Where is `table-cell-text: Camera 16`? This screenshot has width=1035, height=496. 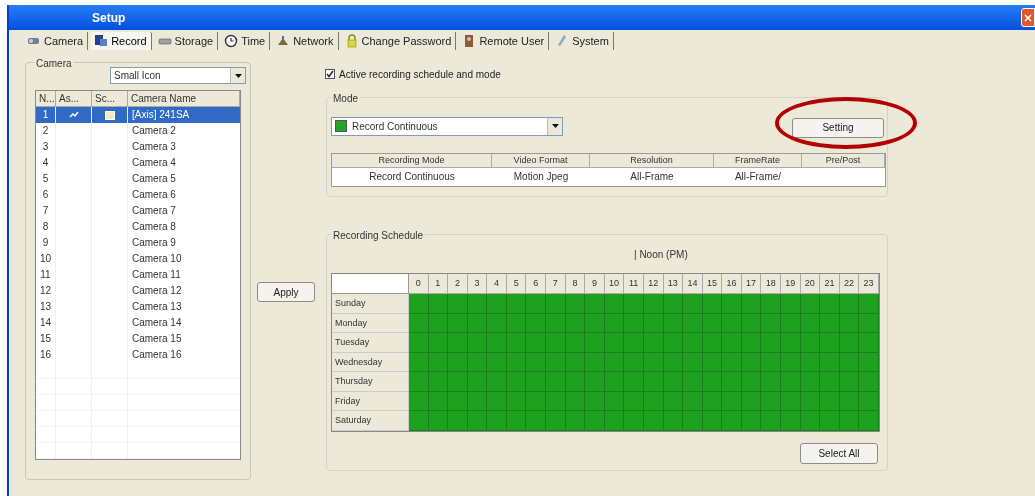 table-cell-text: Camera 16 is located at coordinates (157, 355).